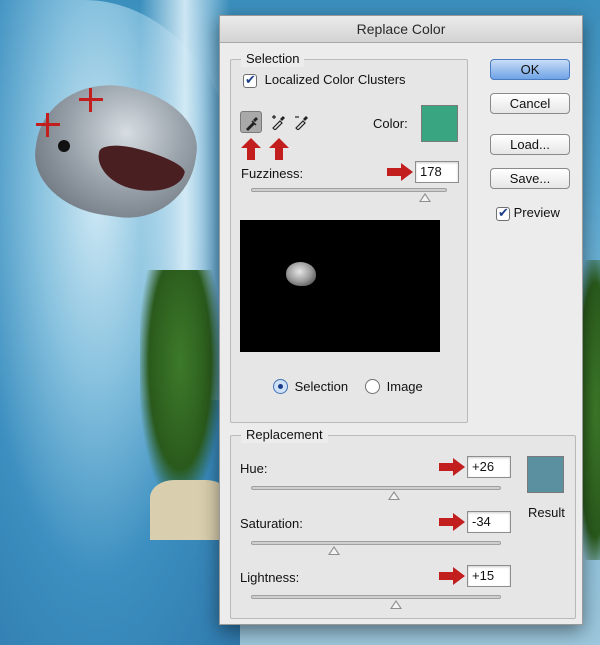  What do you see at coordinates (270, 577) in the screenshot?
I see `lightness-label: Lightness:` at bounding box center [270, 577].